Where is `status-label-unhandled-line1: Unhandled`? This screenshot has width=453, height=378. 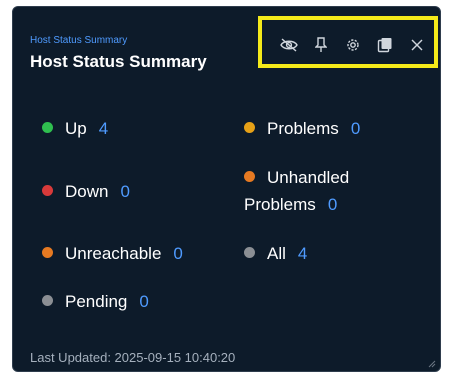
status-label-unhandled-line1: Unhandled is located at coordinates (308, 177).